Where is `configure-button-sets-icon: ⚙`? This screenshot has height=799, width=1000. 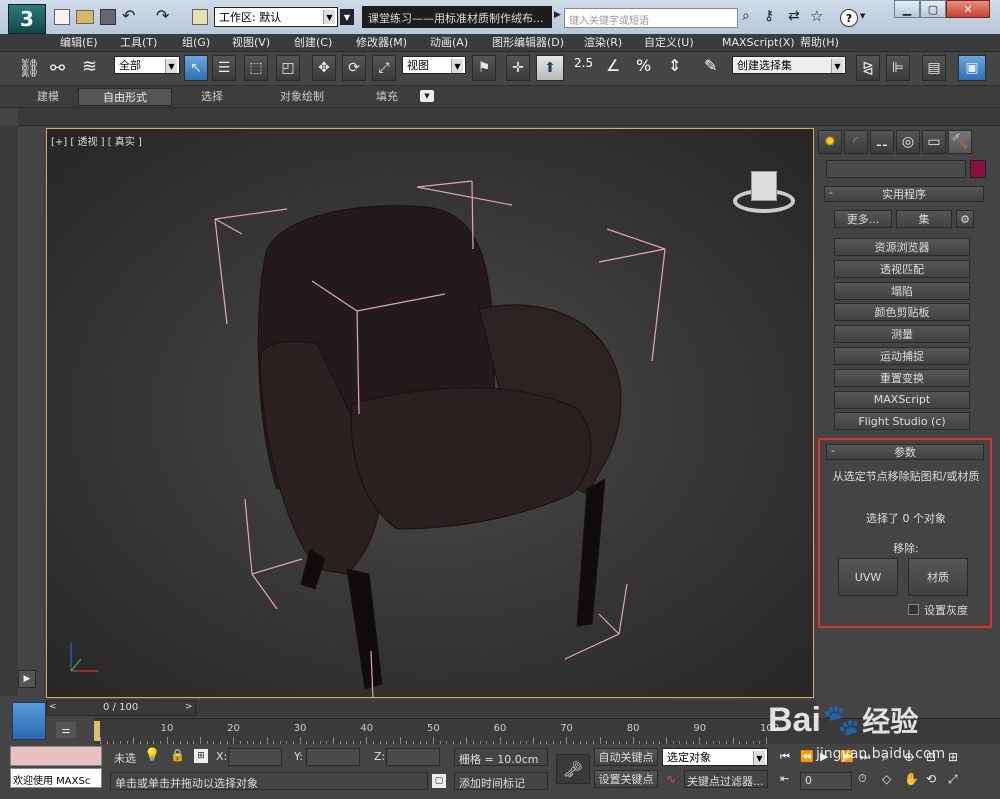
configure-button-sets-icon: ⚙ is located at coordinates (965, 219).